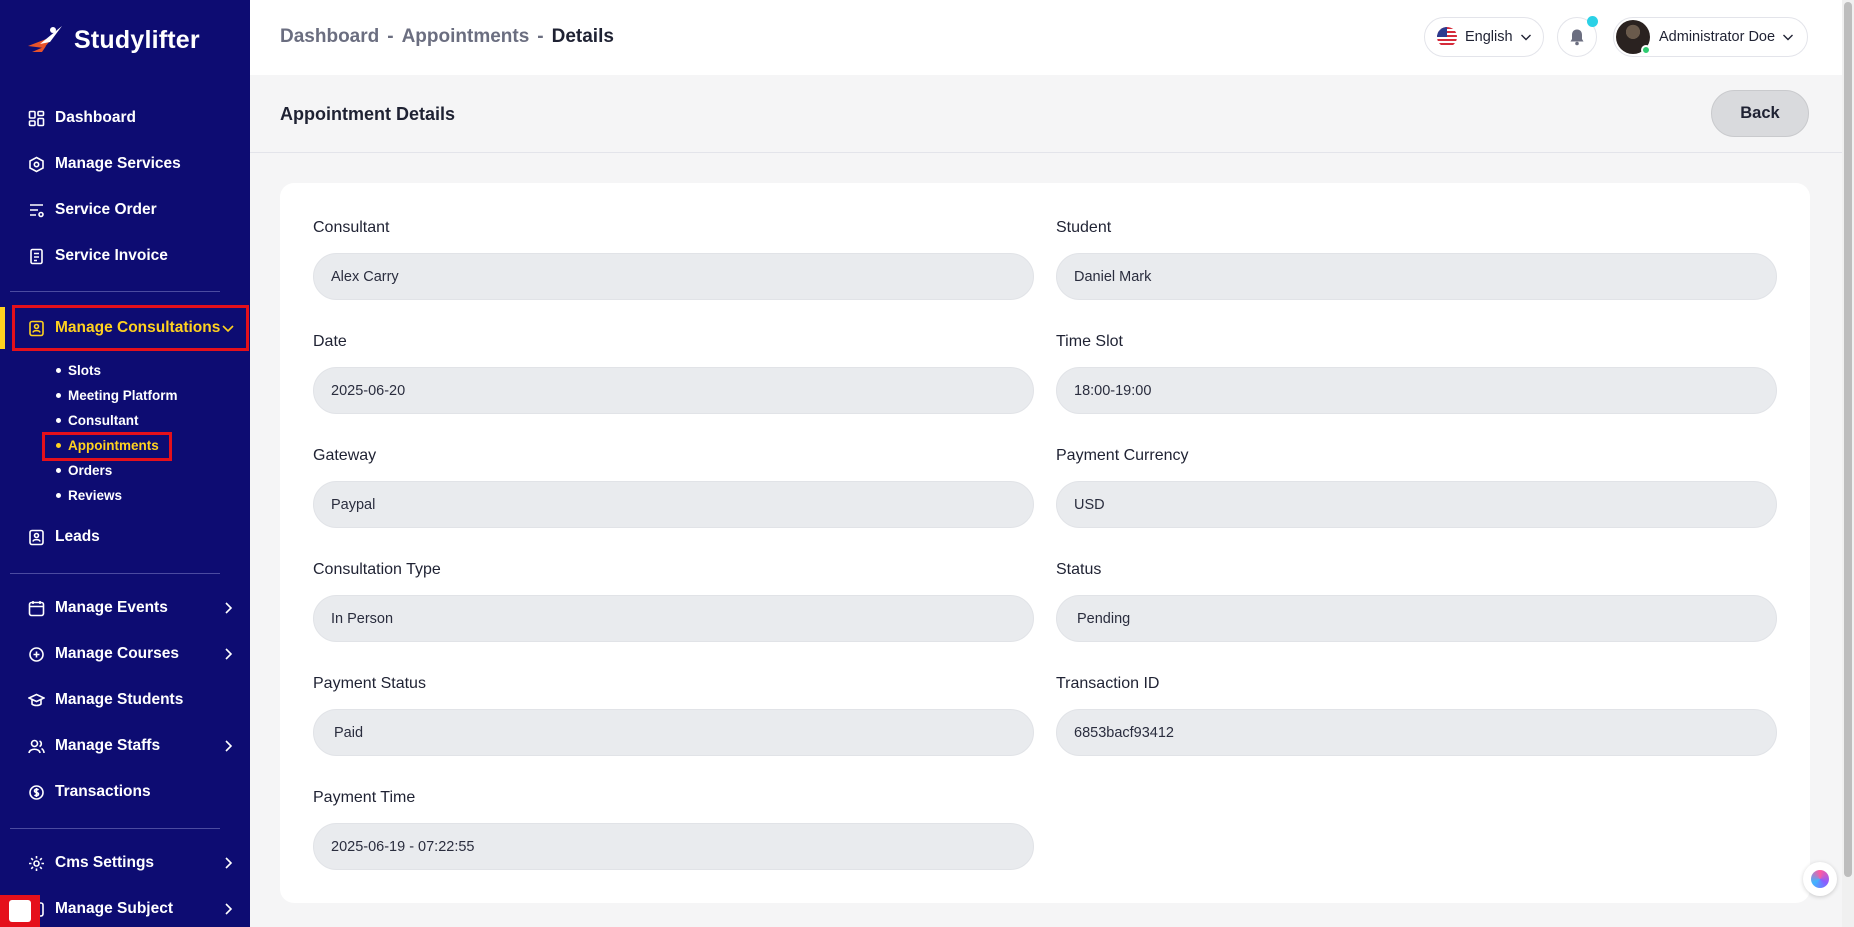 This screenshot has height=927, width=1854. What do you see at coordinates (1760, 113) in the screenshot?
I see `back-button: Back` at bounding box center [1760, 113].